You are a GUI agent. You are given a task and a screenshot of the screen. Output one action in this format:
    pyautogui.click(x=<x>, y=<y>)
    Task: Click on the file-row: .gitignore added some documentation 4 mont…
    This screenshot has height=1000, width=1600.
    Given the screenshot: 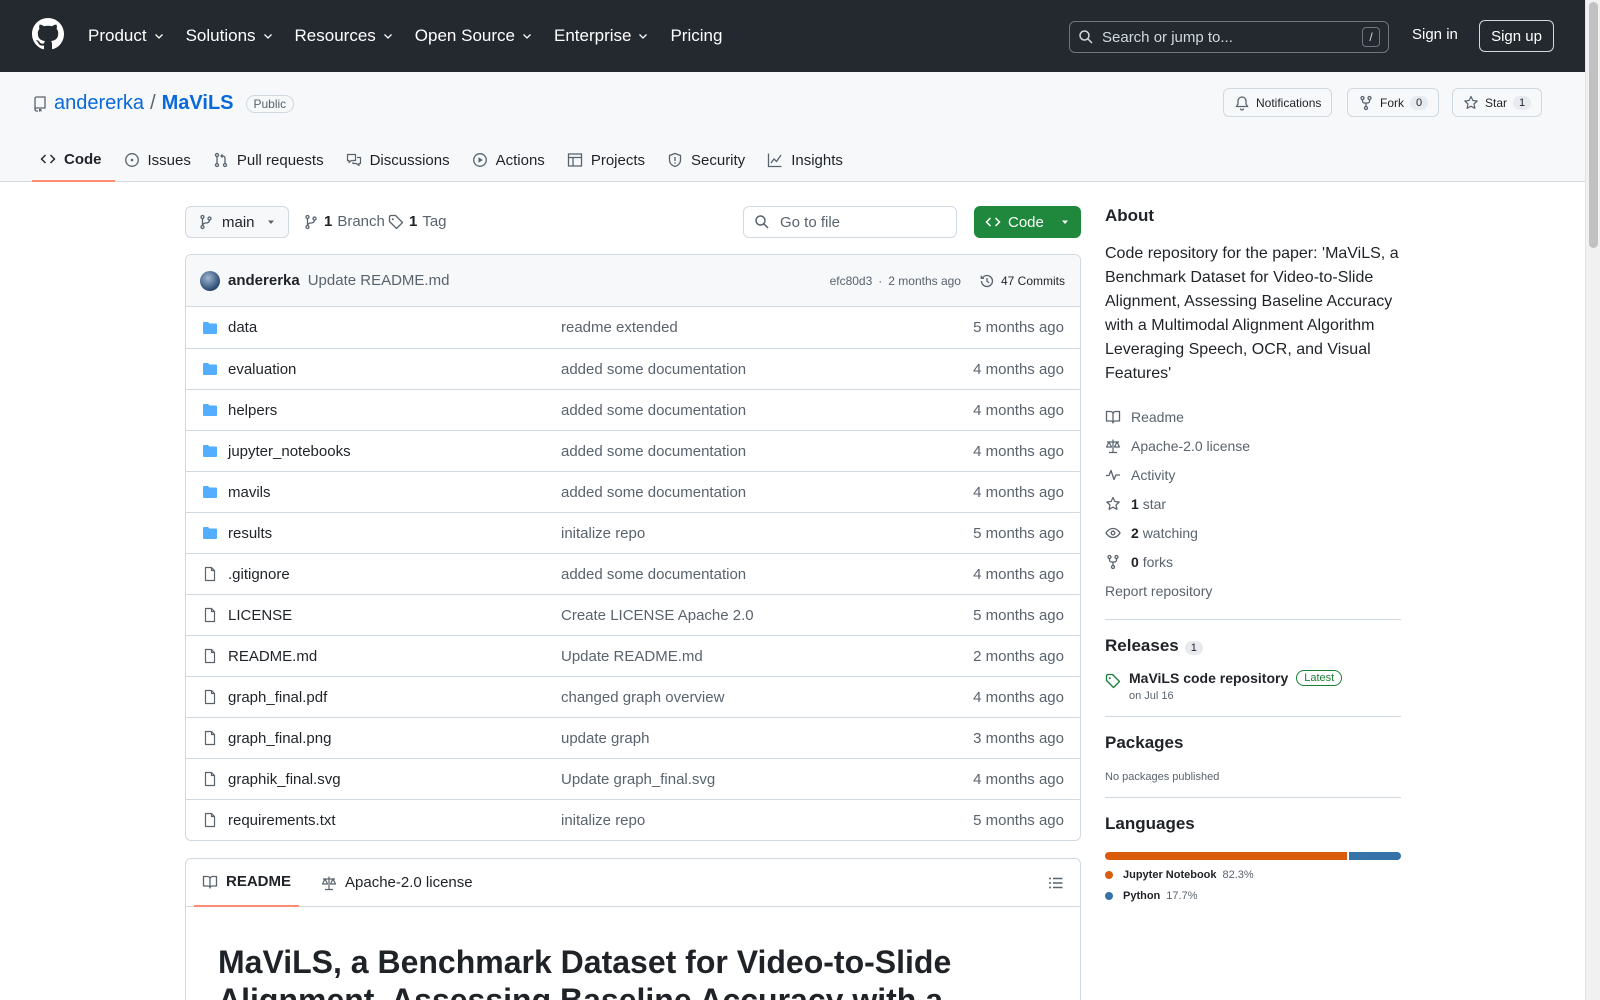 What is the action you would take?
    pyautogui.click(x=633, y=573)
    